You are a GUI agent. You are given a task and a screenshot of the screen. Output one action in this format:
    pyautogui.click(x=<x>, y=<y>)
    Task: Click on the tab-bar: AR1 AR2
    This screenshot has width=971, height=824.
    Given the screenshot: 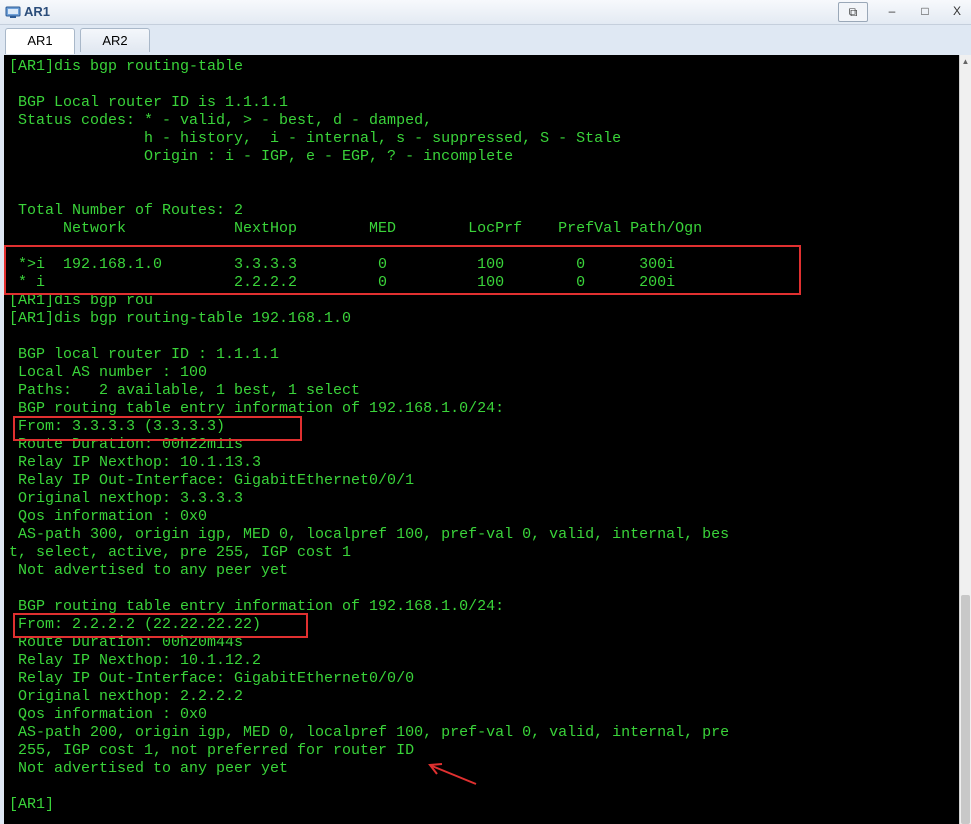 What is the action you would take?
    pyautogui.click(x=485, y=39)
    